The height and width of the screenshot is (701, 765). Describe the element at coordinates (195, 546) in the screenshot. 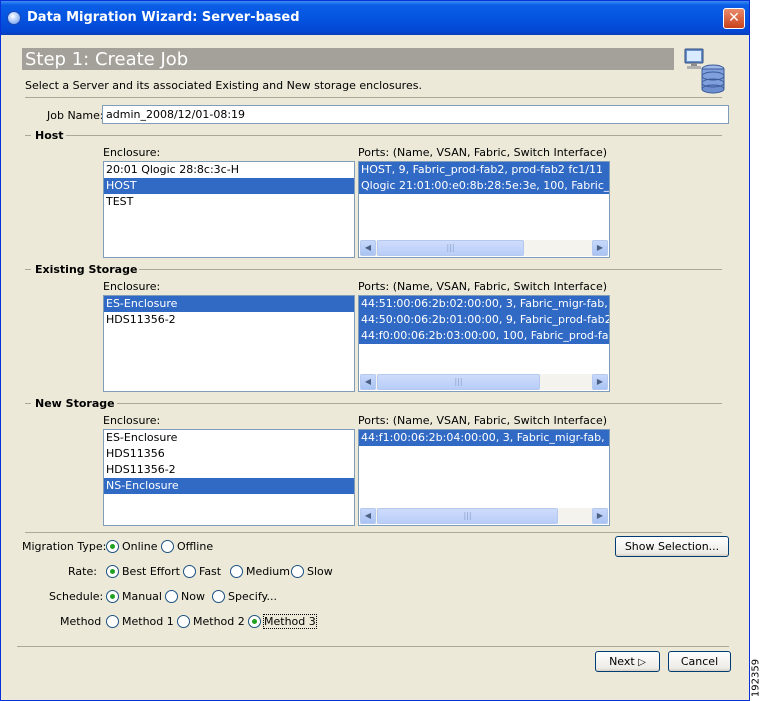

I see `migration-offline-label: Offline` at that location.